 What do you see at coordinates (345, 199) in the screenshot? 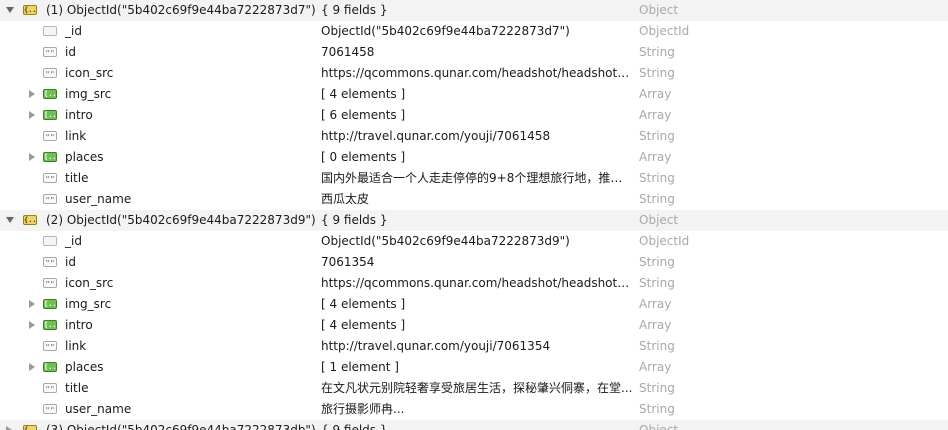
I see `field-value: 西瓜太皮` at bounding box center [345, 199].